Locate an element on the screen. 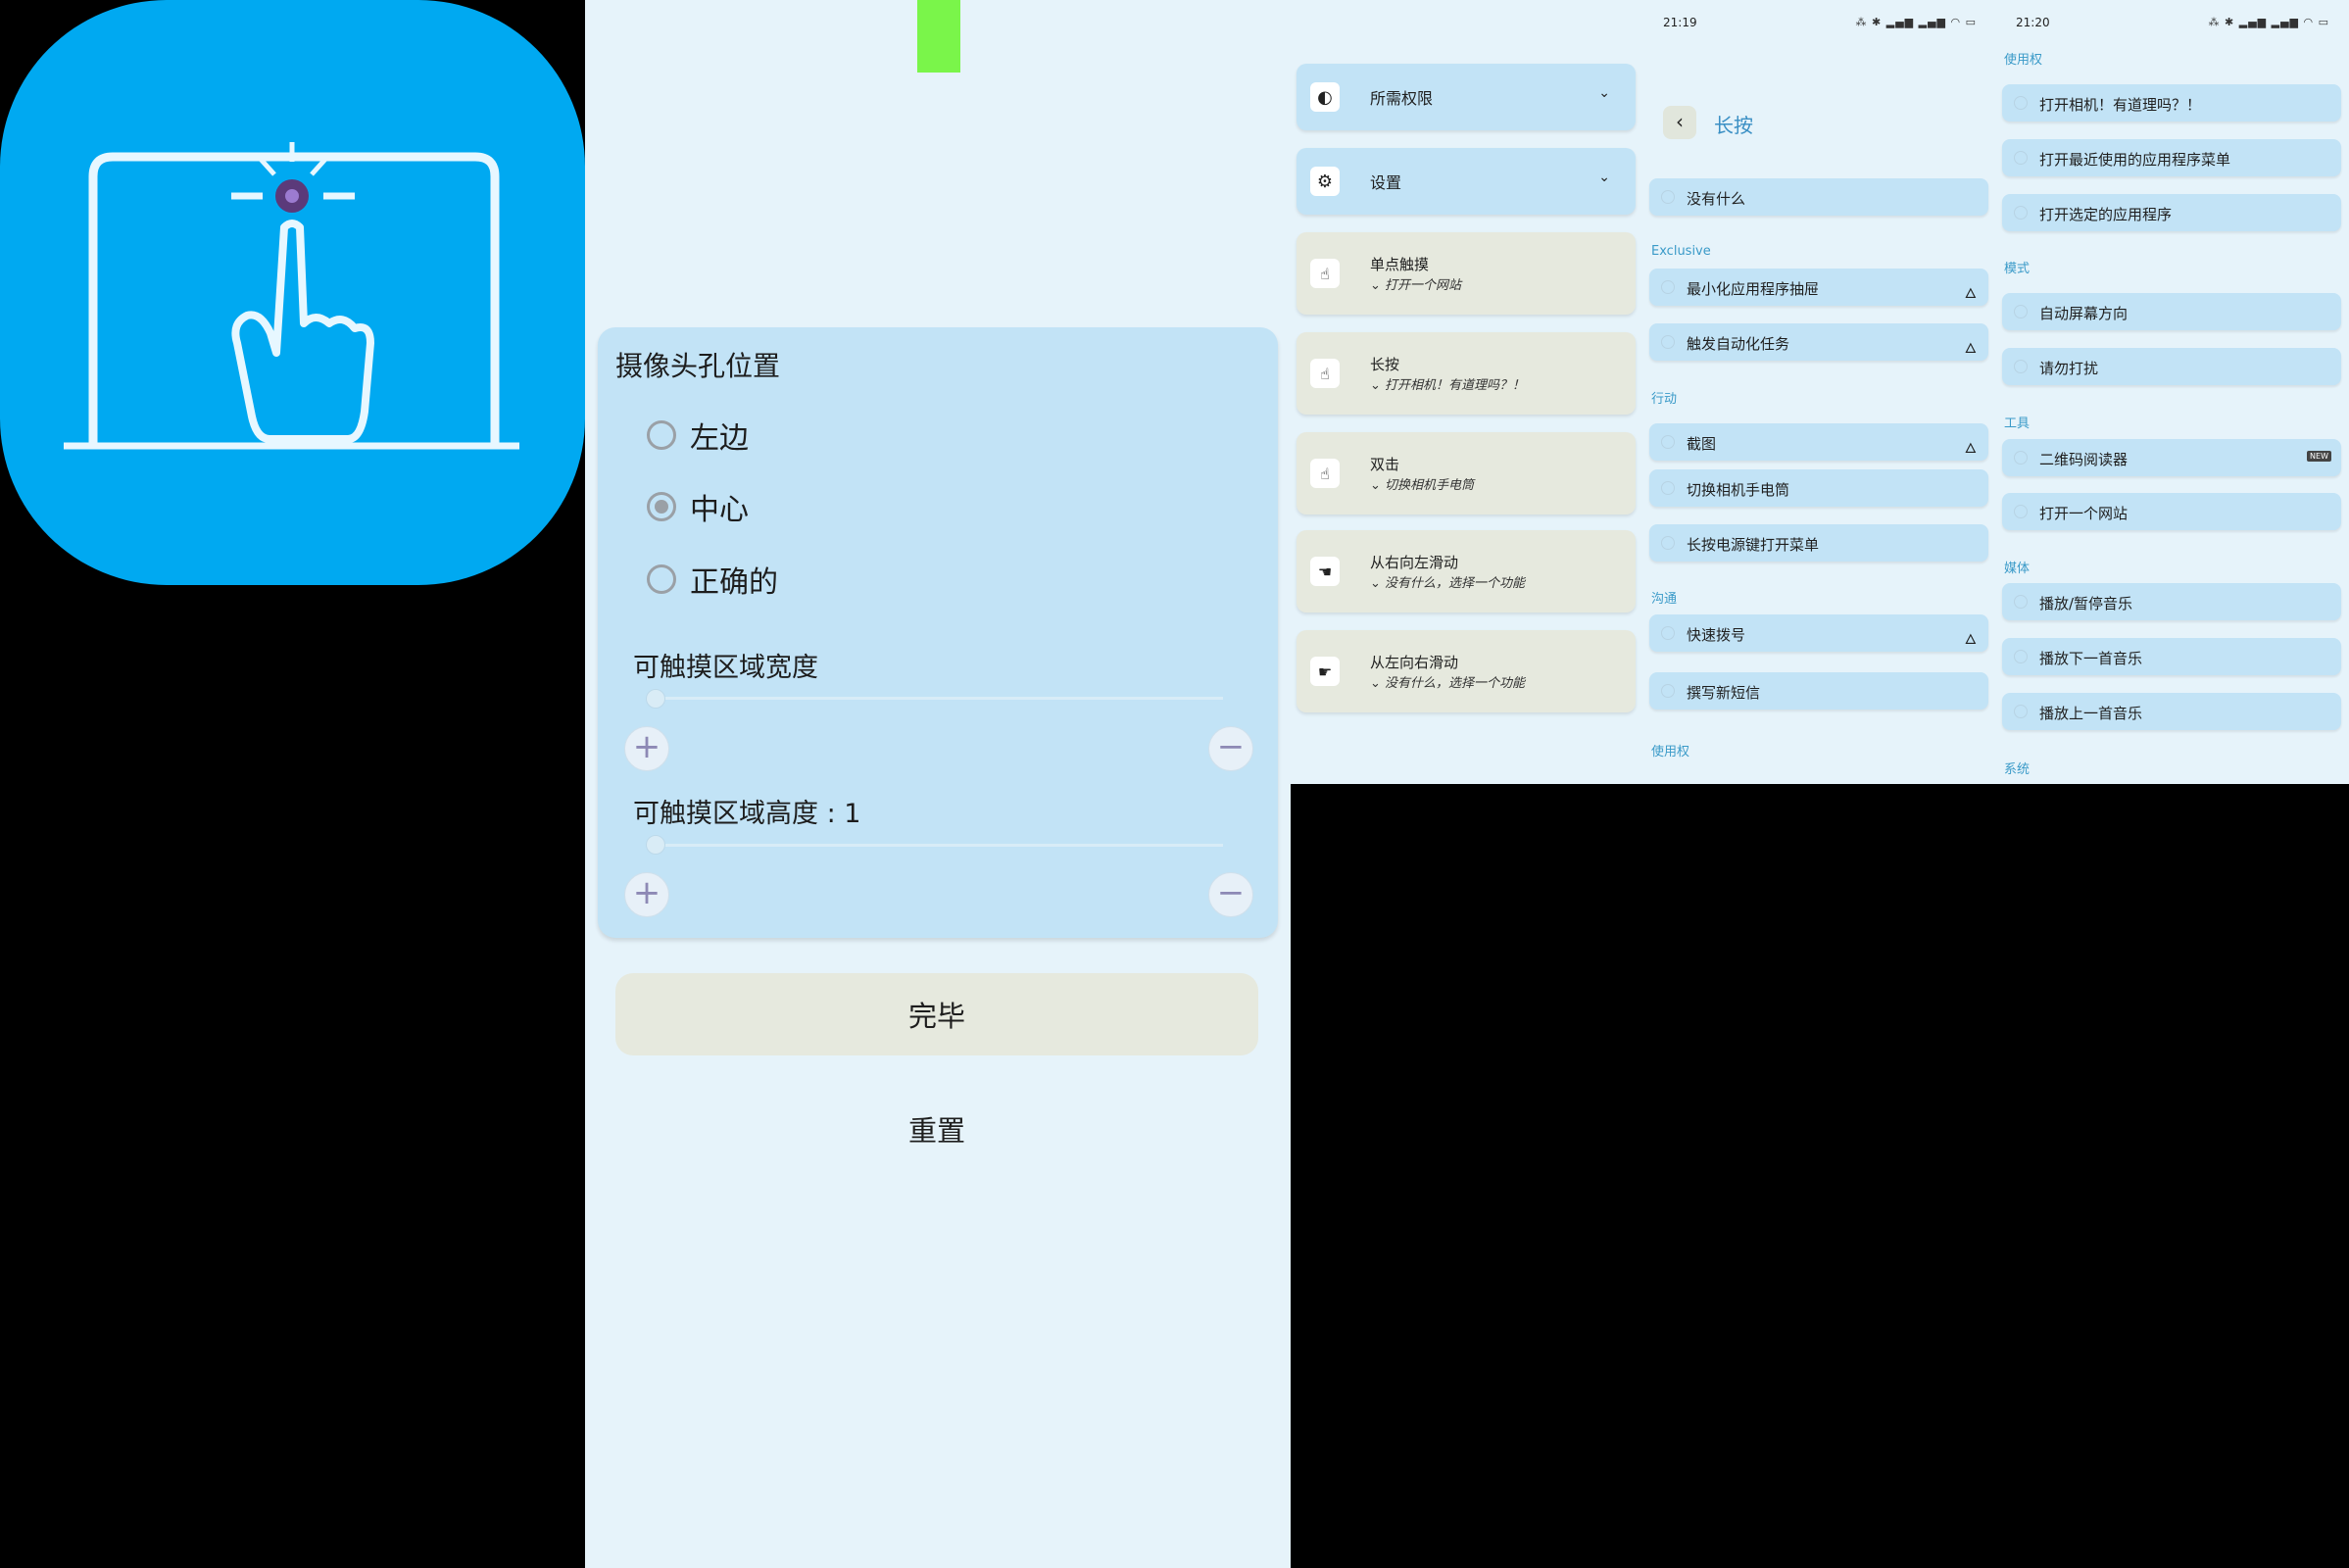 The image size is (2349, 1568). reset-button: 重置 is located at coordinates (937, 1129).